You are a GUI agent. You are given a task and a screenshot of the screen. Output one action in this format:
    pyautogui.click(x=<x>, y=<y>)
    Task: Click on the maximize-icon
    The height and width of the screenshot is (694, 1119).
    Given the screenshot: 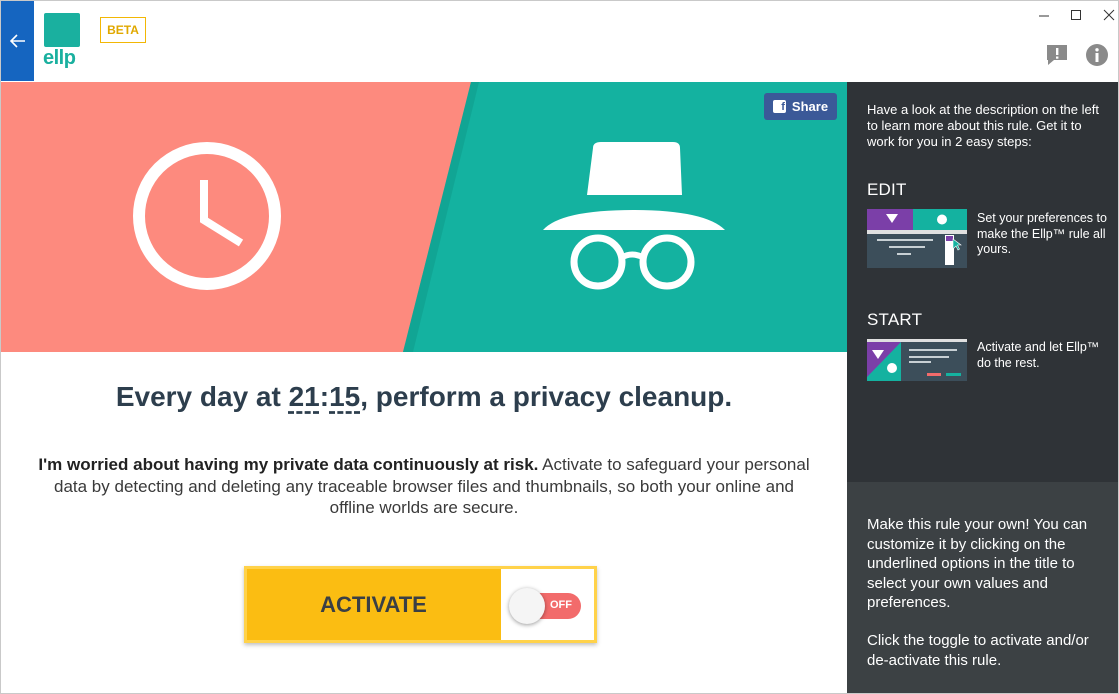 What is the action you would take?
    pyautogui.click(x=1076, y=15)
    